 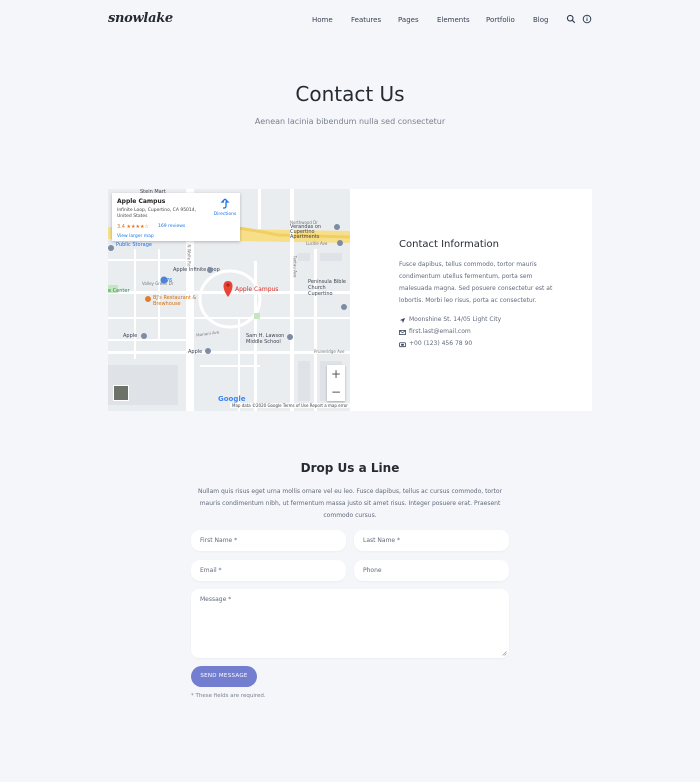 I want to click on info-icon, so click(x=587, y=19).